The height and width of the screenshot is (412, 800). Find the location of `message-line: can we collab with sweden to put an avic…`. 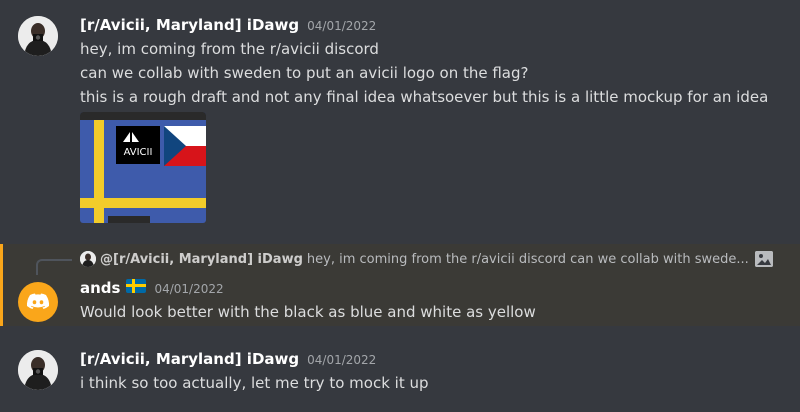

message-line: can we collab with sweden to put an avic… is located at coordinates (304, 73).